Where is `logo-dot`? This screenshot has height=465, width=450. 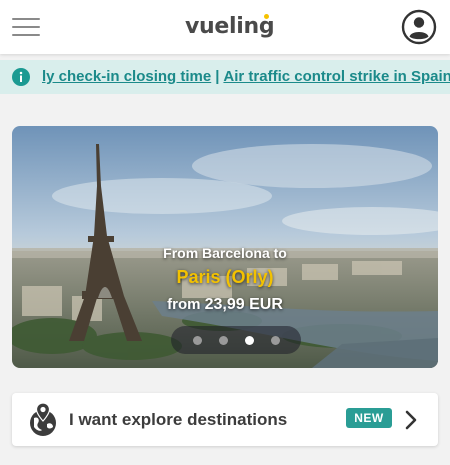
logo-dot is located at coordinates (266, 16).